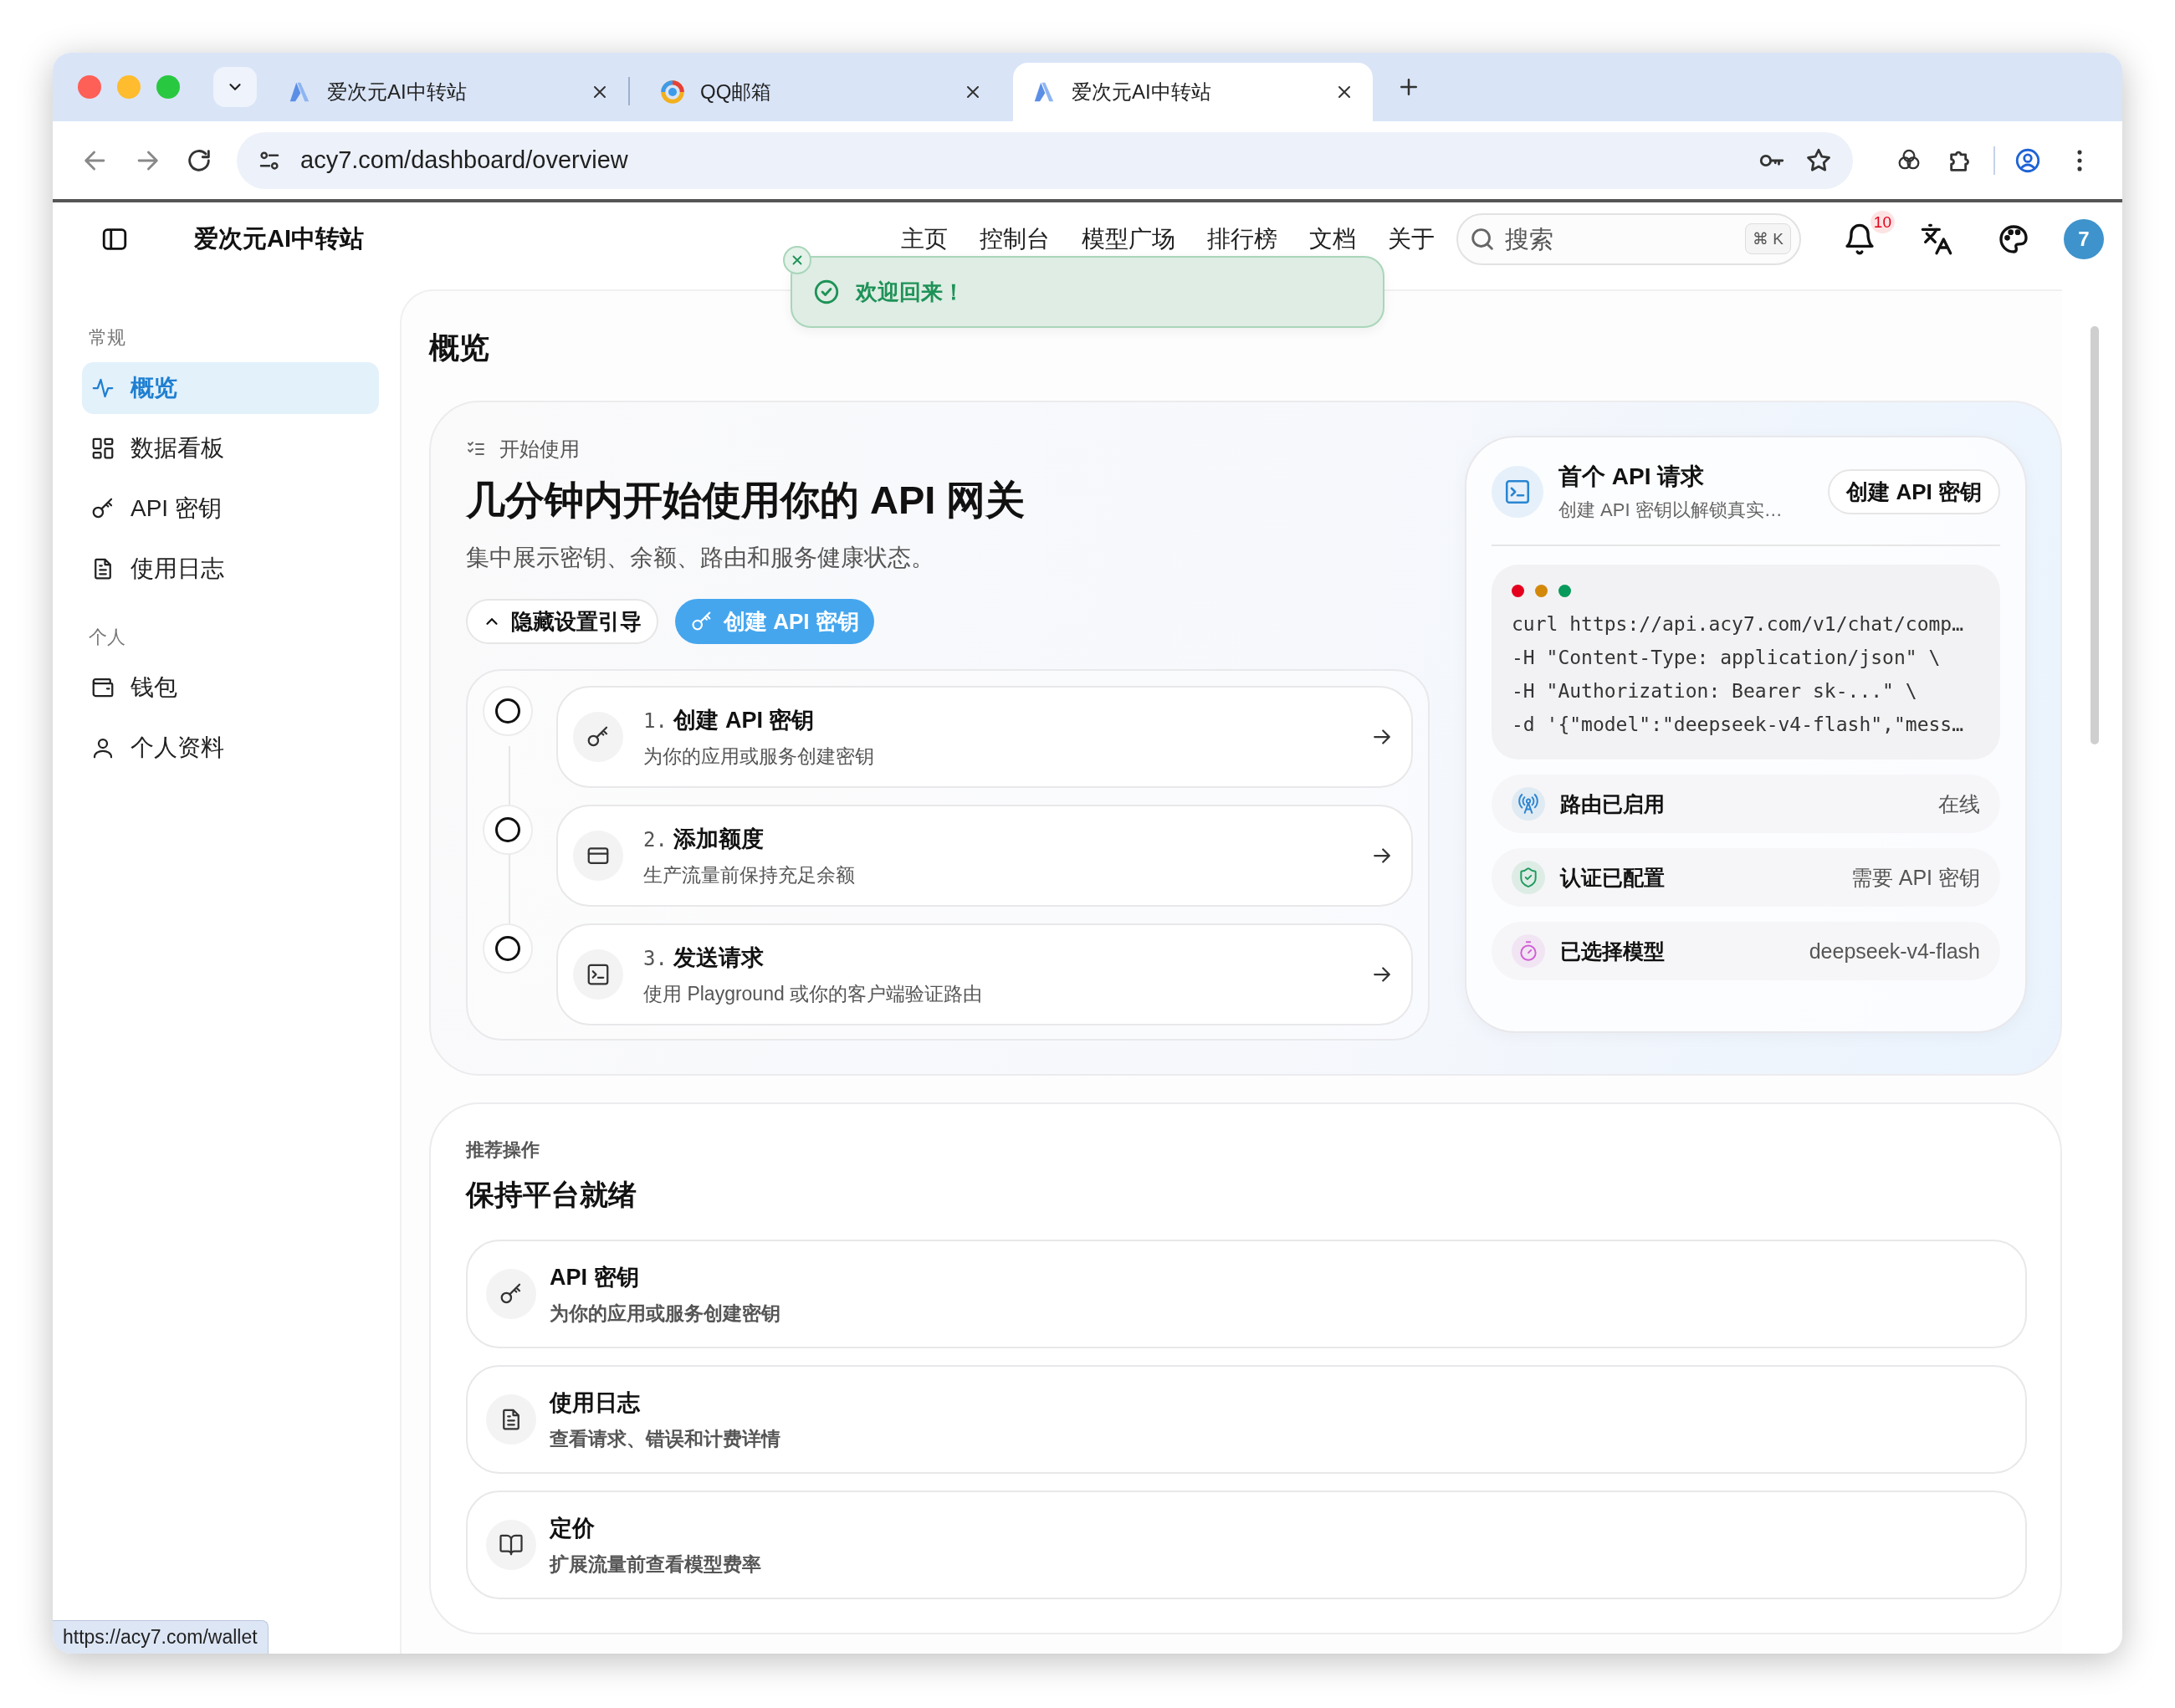 This screenshot has height=1708, width=2175. Describe the element at coordinates (1613, 951) in the screenshot. I see `status-label: 已选择模型` at that location.